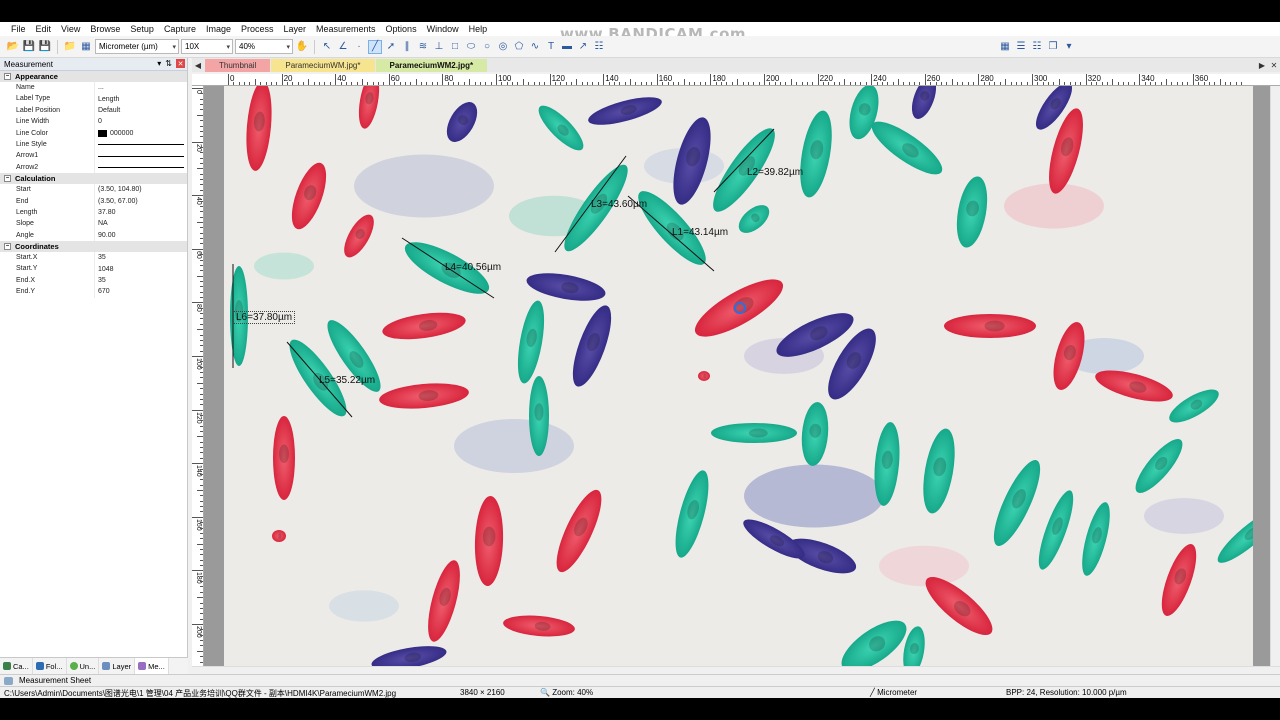 The image size is (1280, 720). I want to click on ellipse-tool-icon: ⬭, so click(471, 47).